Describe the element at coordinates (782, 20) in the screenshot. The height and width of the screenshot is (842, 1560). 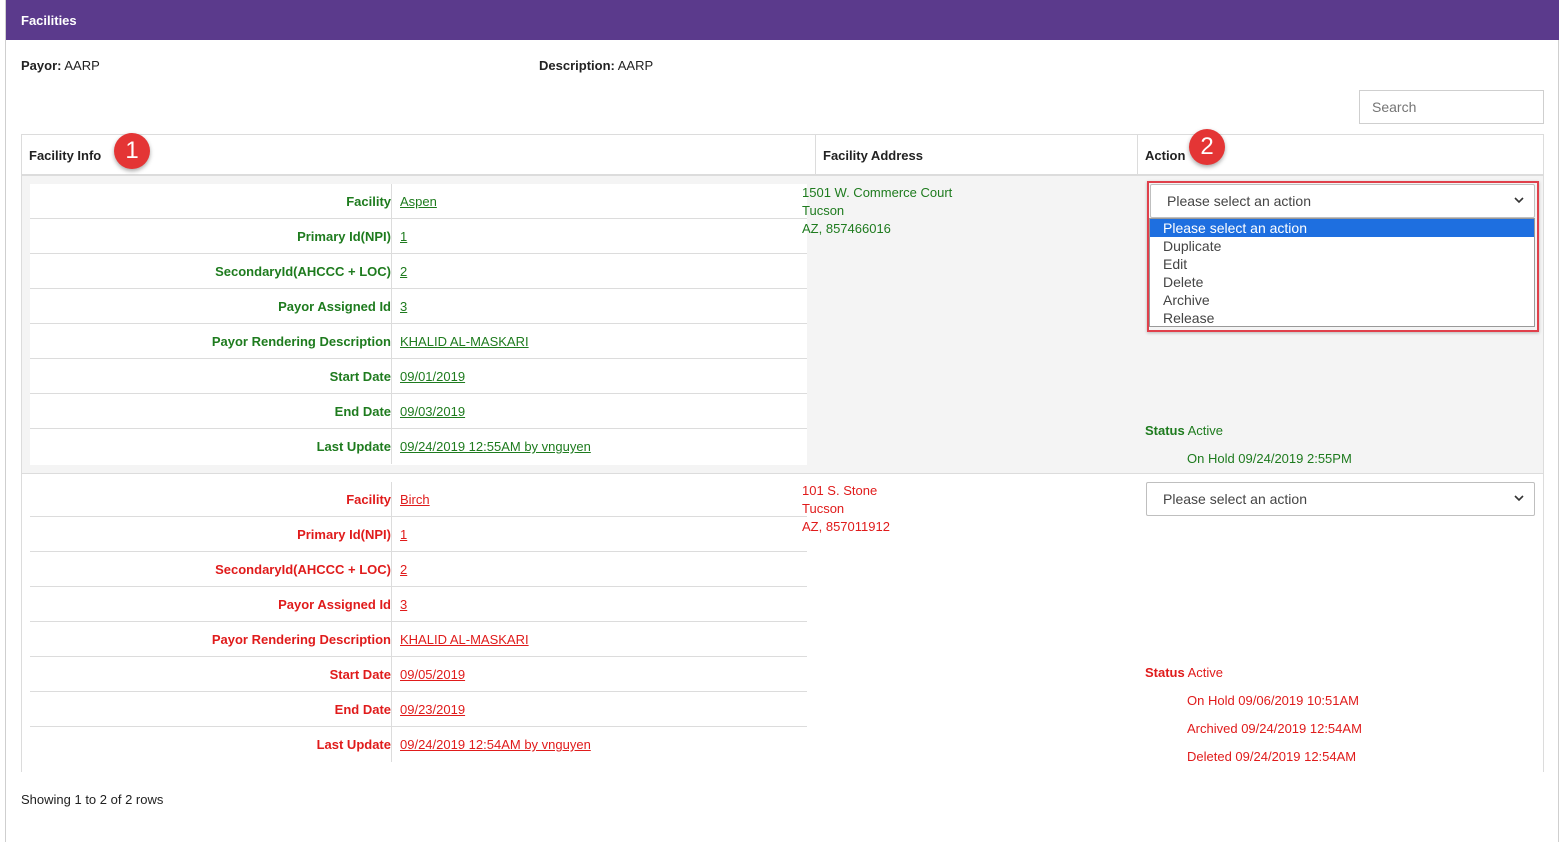
I see `page-header: Facilities` at that location.